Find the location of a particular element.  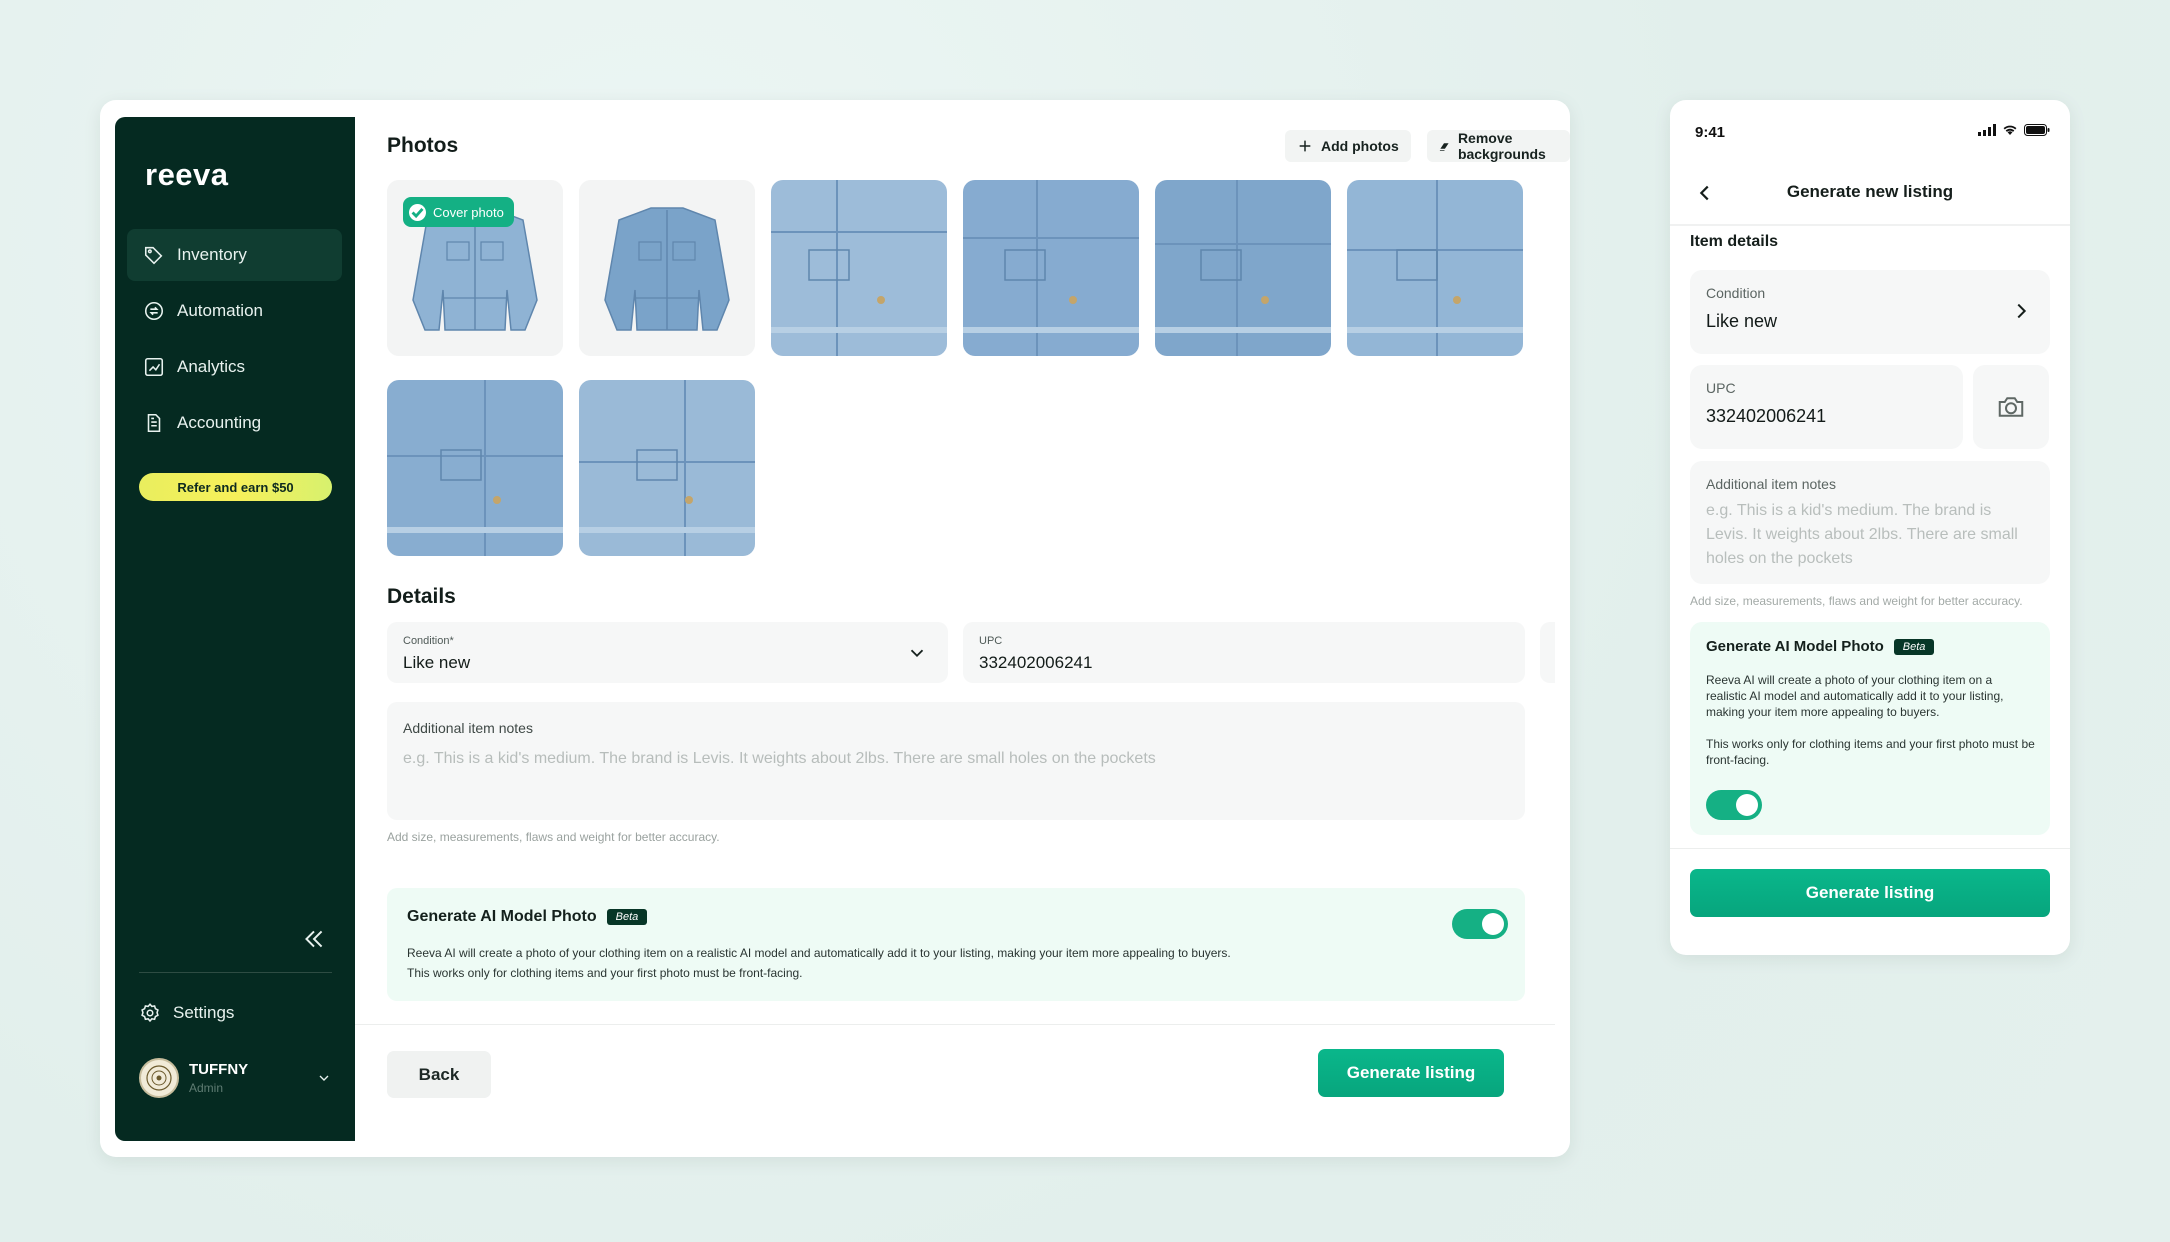

details-title: Details is located at coordinates (421, 596).